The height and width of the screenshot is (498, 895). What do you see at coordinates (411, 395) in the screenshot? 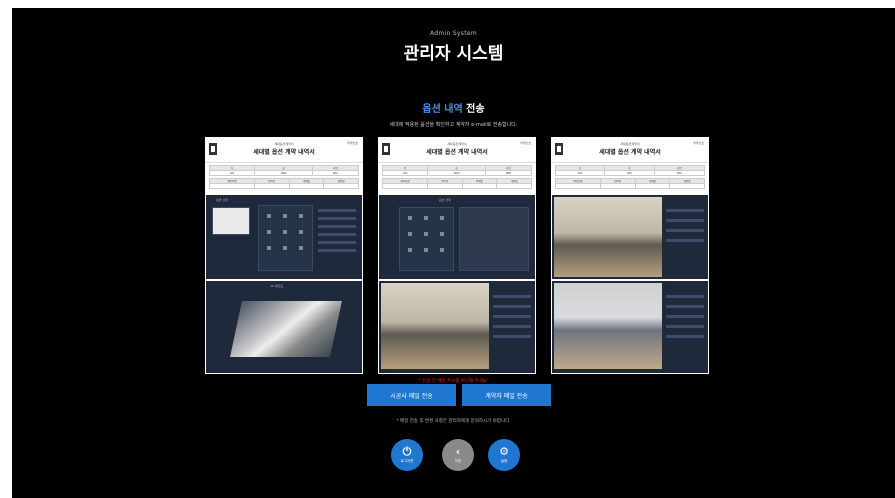
I see `send-builder-email-button: 시공사 메일 전송` at bounding box center [411, 395].